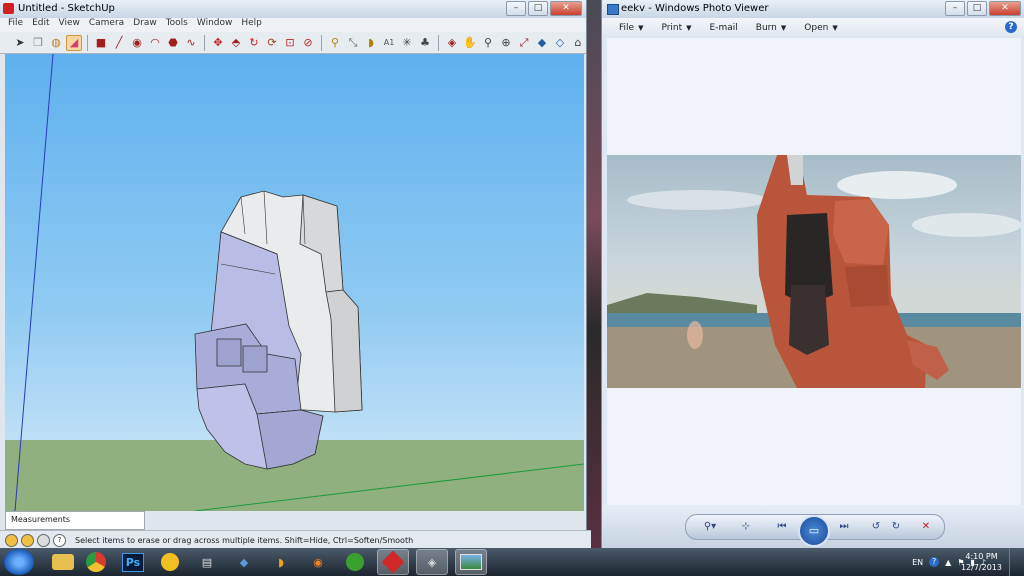 The width and height of the screenshot is (1024, 576). Describe the element at coordinates (15, 25) in the screenshot. I see `menu-file: File` at that location.